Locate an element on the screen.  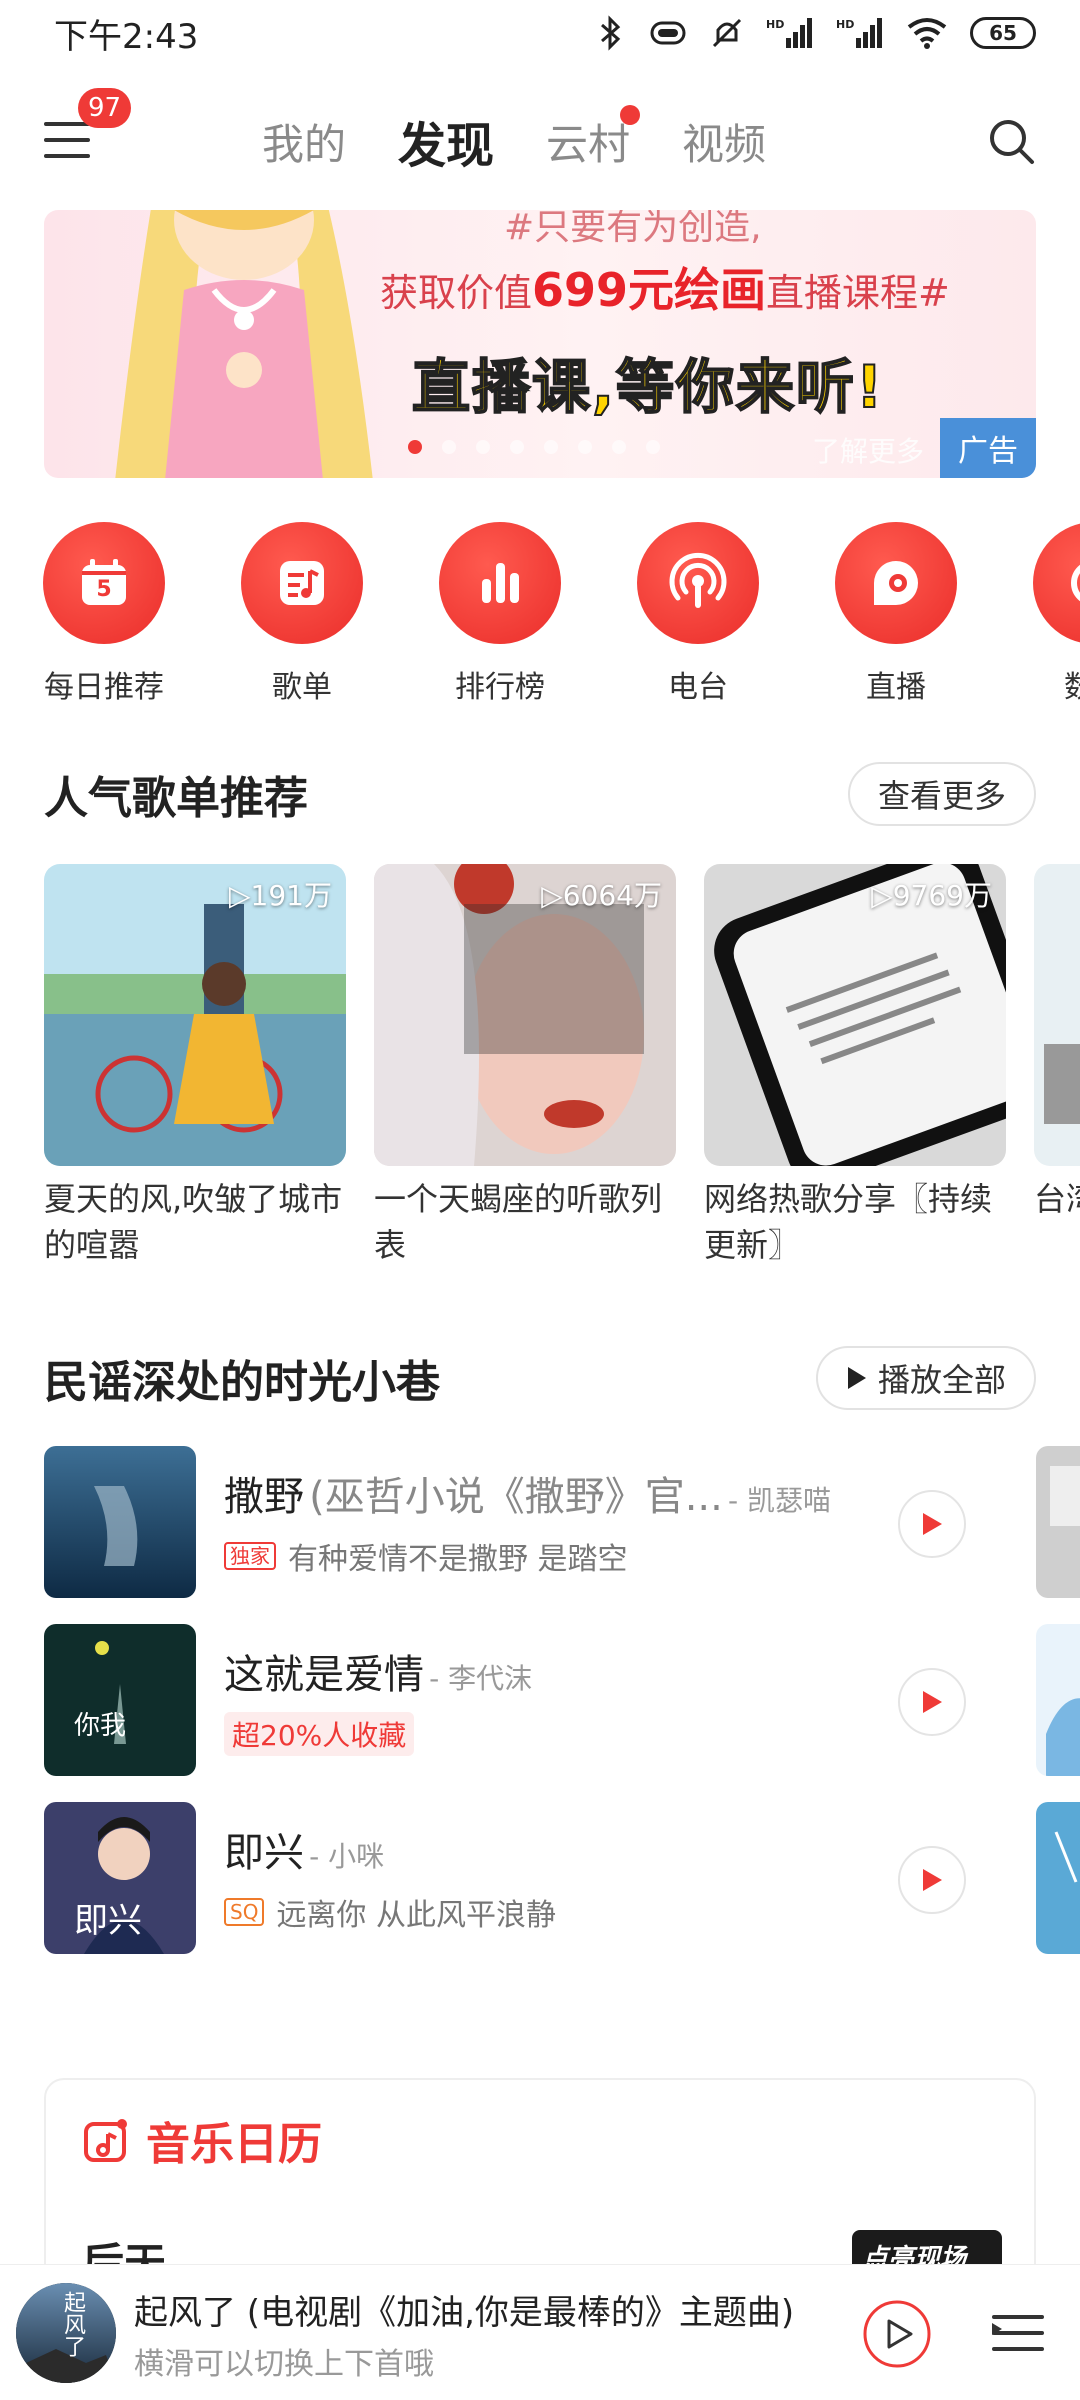
song-title: 撒野 is located at coordinates (264, 1497).